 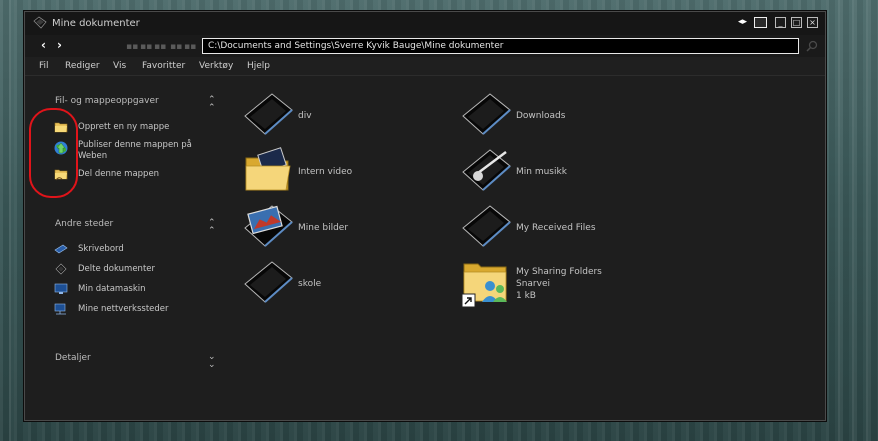 I want to click on details-panel-title: Detaljer, so click(x=73, y=358).